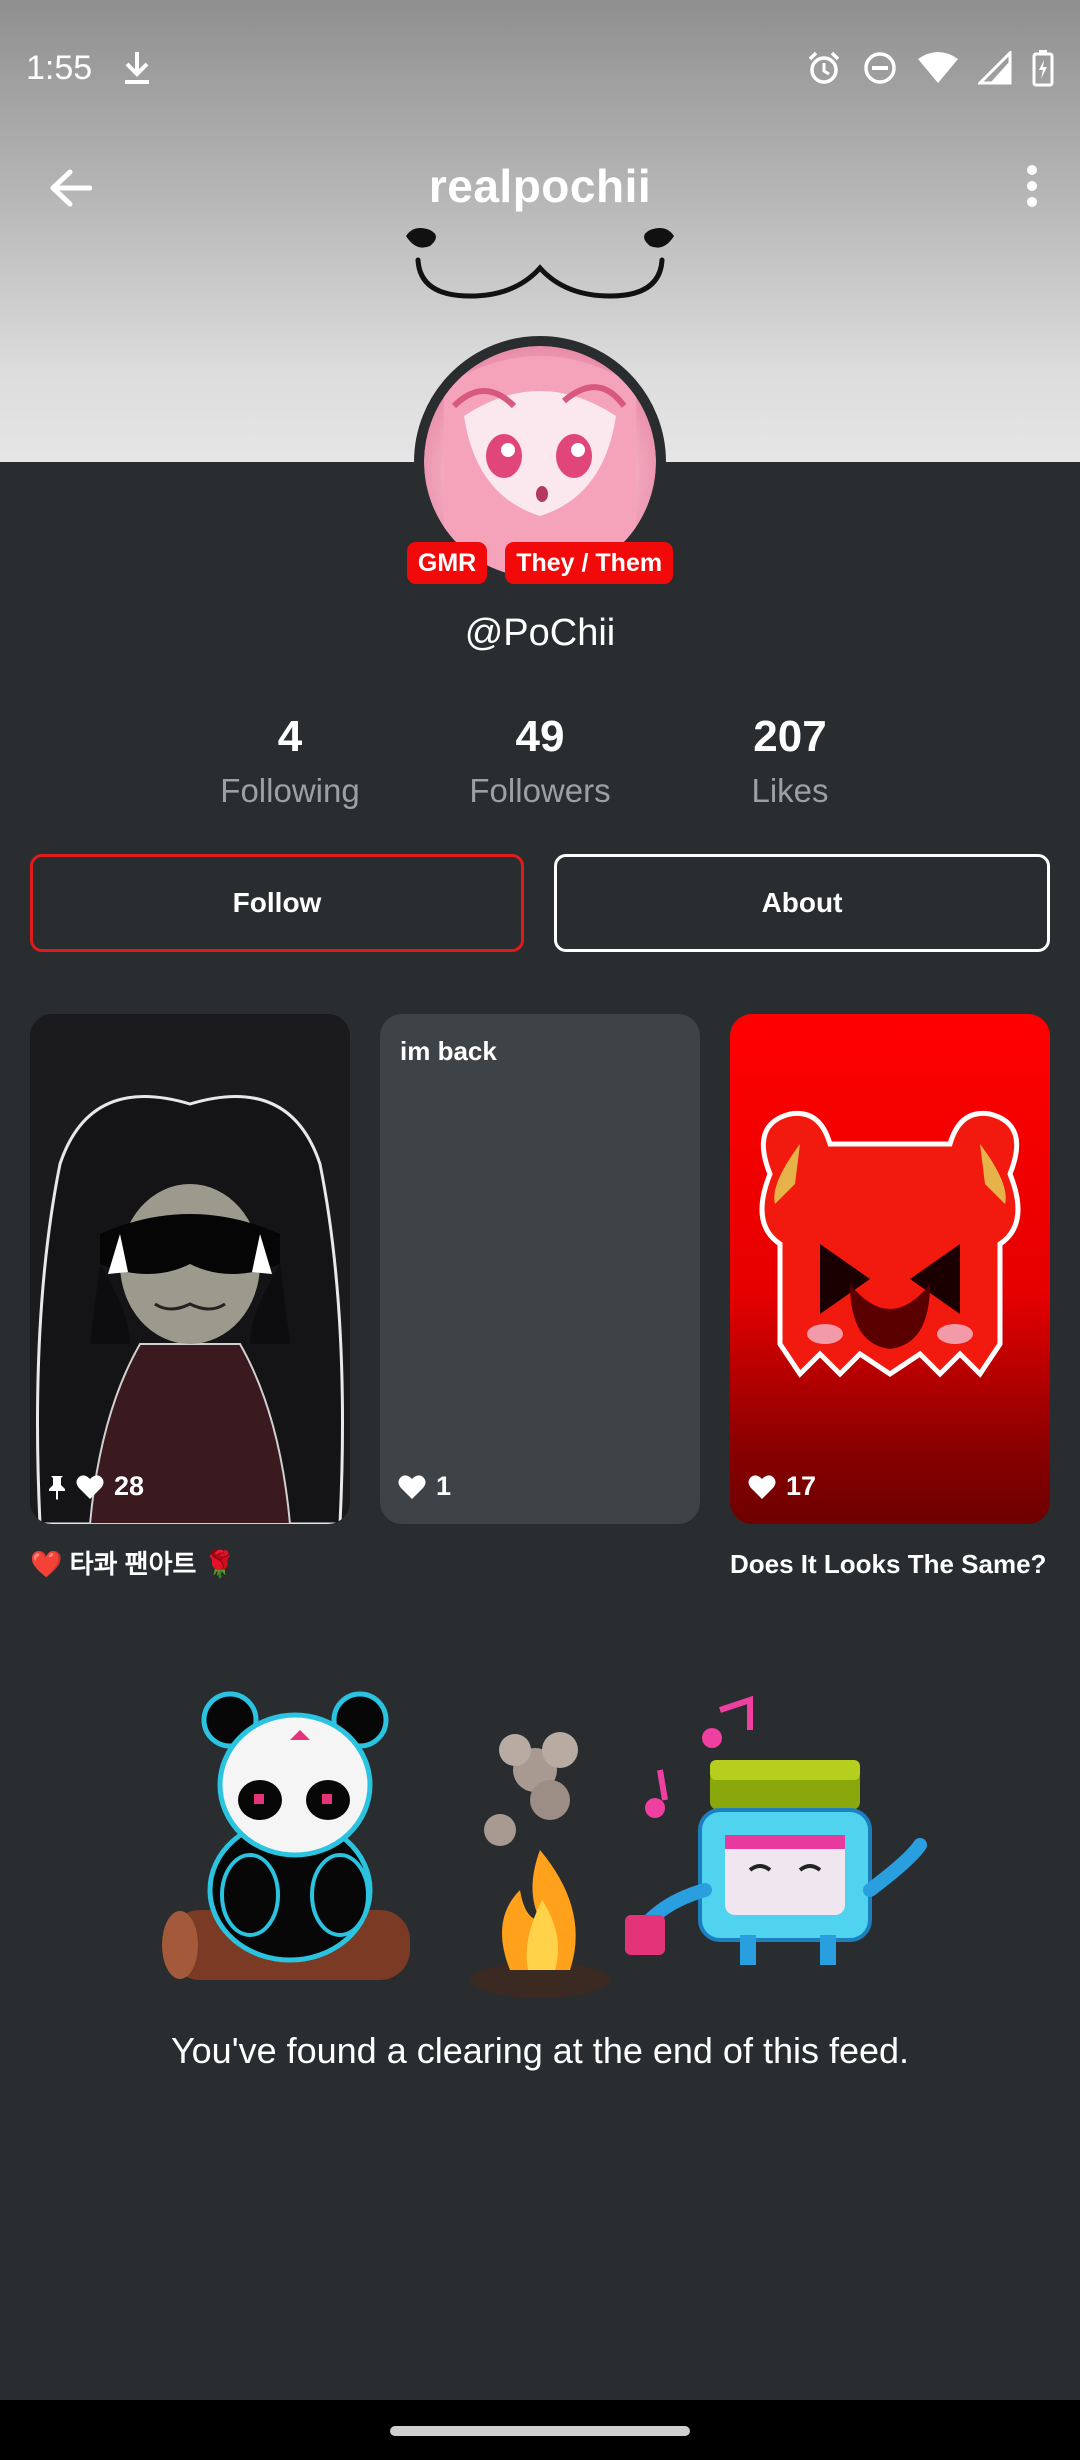 The height and width of the screenshot is (2460, 1080). I want to click on do-not-disturb-icon, so click(880, 68).